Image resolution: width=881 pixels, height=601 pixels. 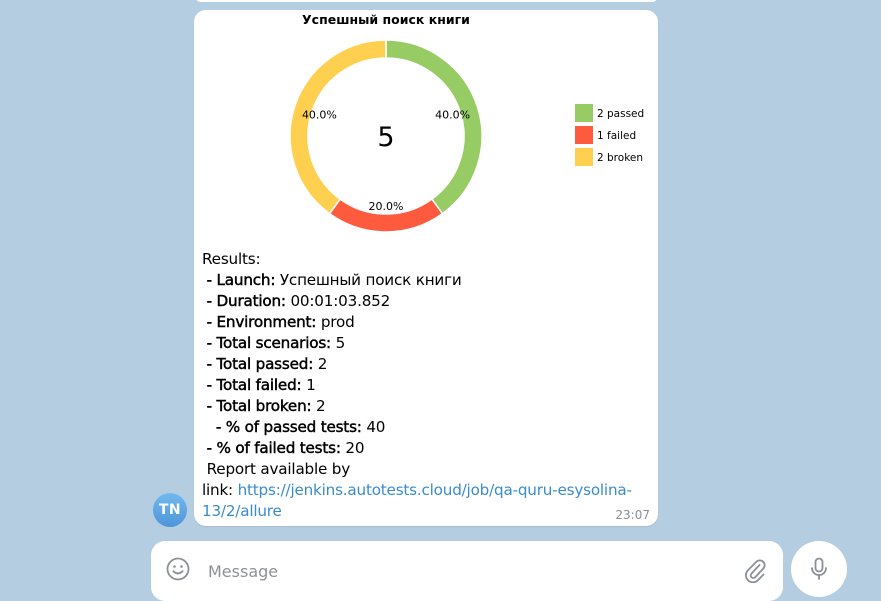 What do you see at coordinates (338, 301) in the screenshot?
I see `results-value: 00:01:03.852` at bounding box center [338, 301].